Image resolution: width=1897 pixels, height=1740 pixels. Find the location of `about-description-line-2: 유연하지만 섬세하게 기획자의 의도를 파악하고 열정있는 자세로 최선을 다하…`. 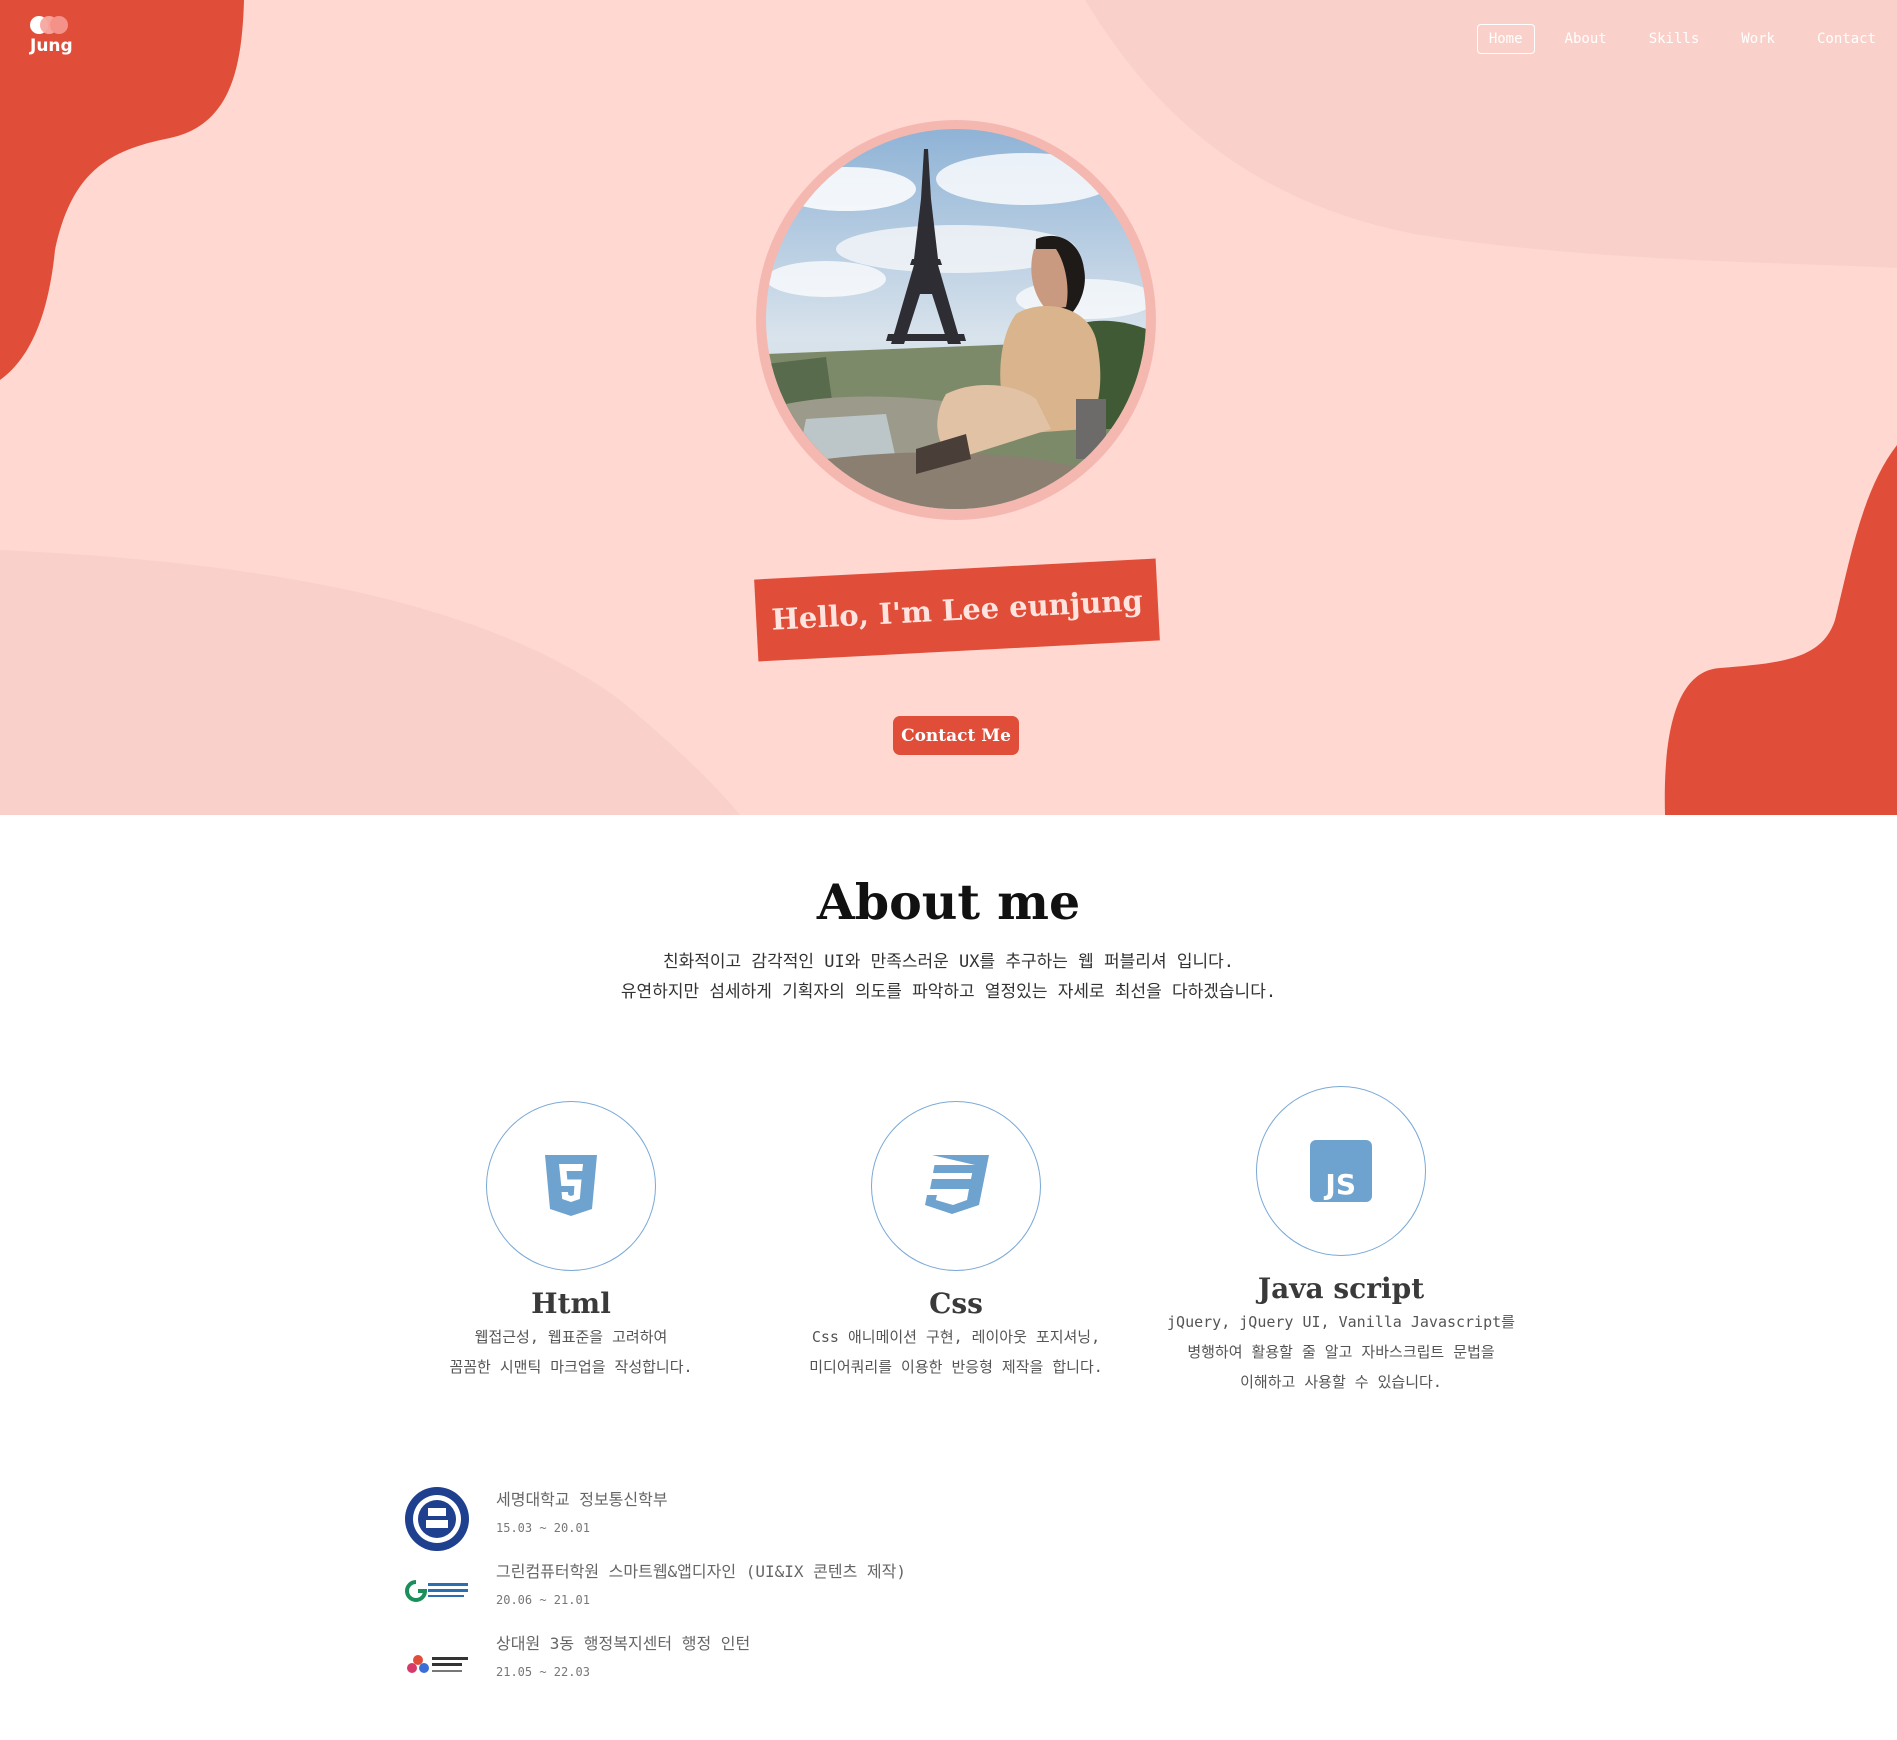

about-description-line-2: 유연하지만 섬세하게 기획자의 의도를 파악하고 열정있는 자세로 최선을 다하… is located at coordinates (948, 992).